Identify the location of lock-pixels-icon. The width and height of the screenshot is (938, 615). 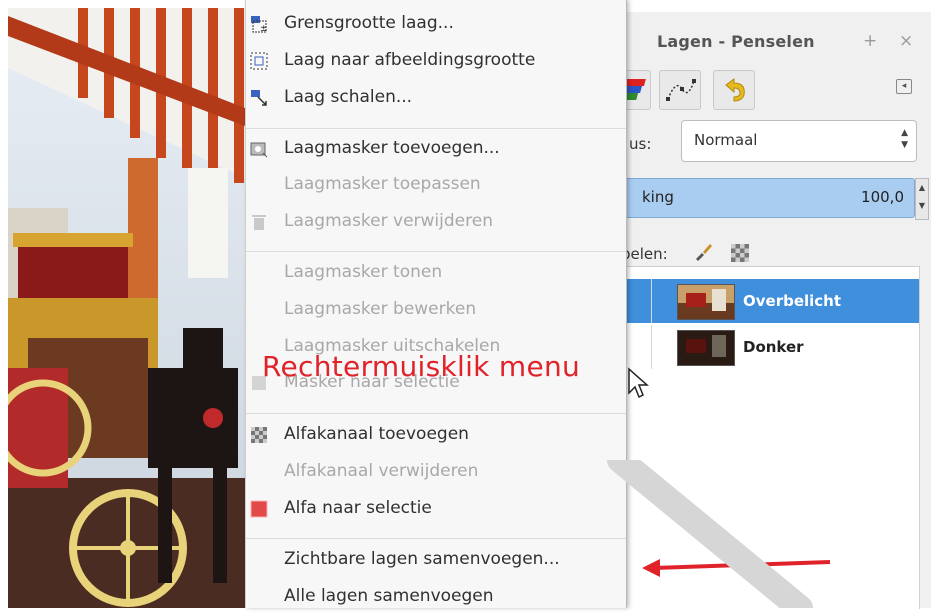
(703, 252).